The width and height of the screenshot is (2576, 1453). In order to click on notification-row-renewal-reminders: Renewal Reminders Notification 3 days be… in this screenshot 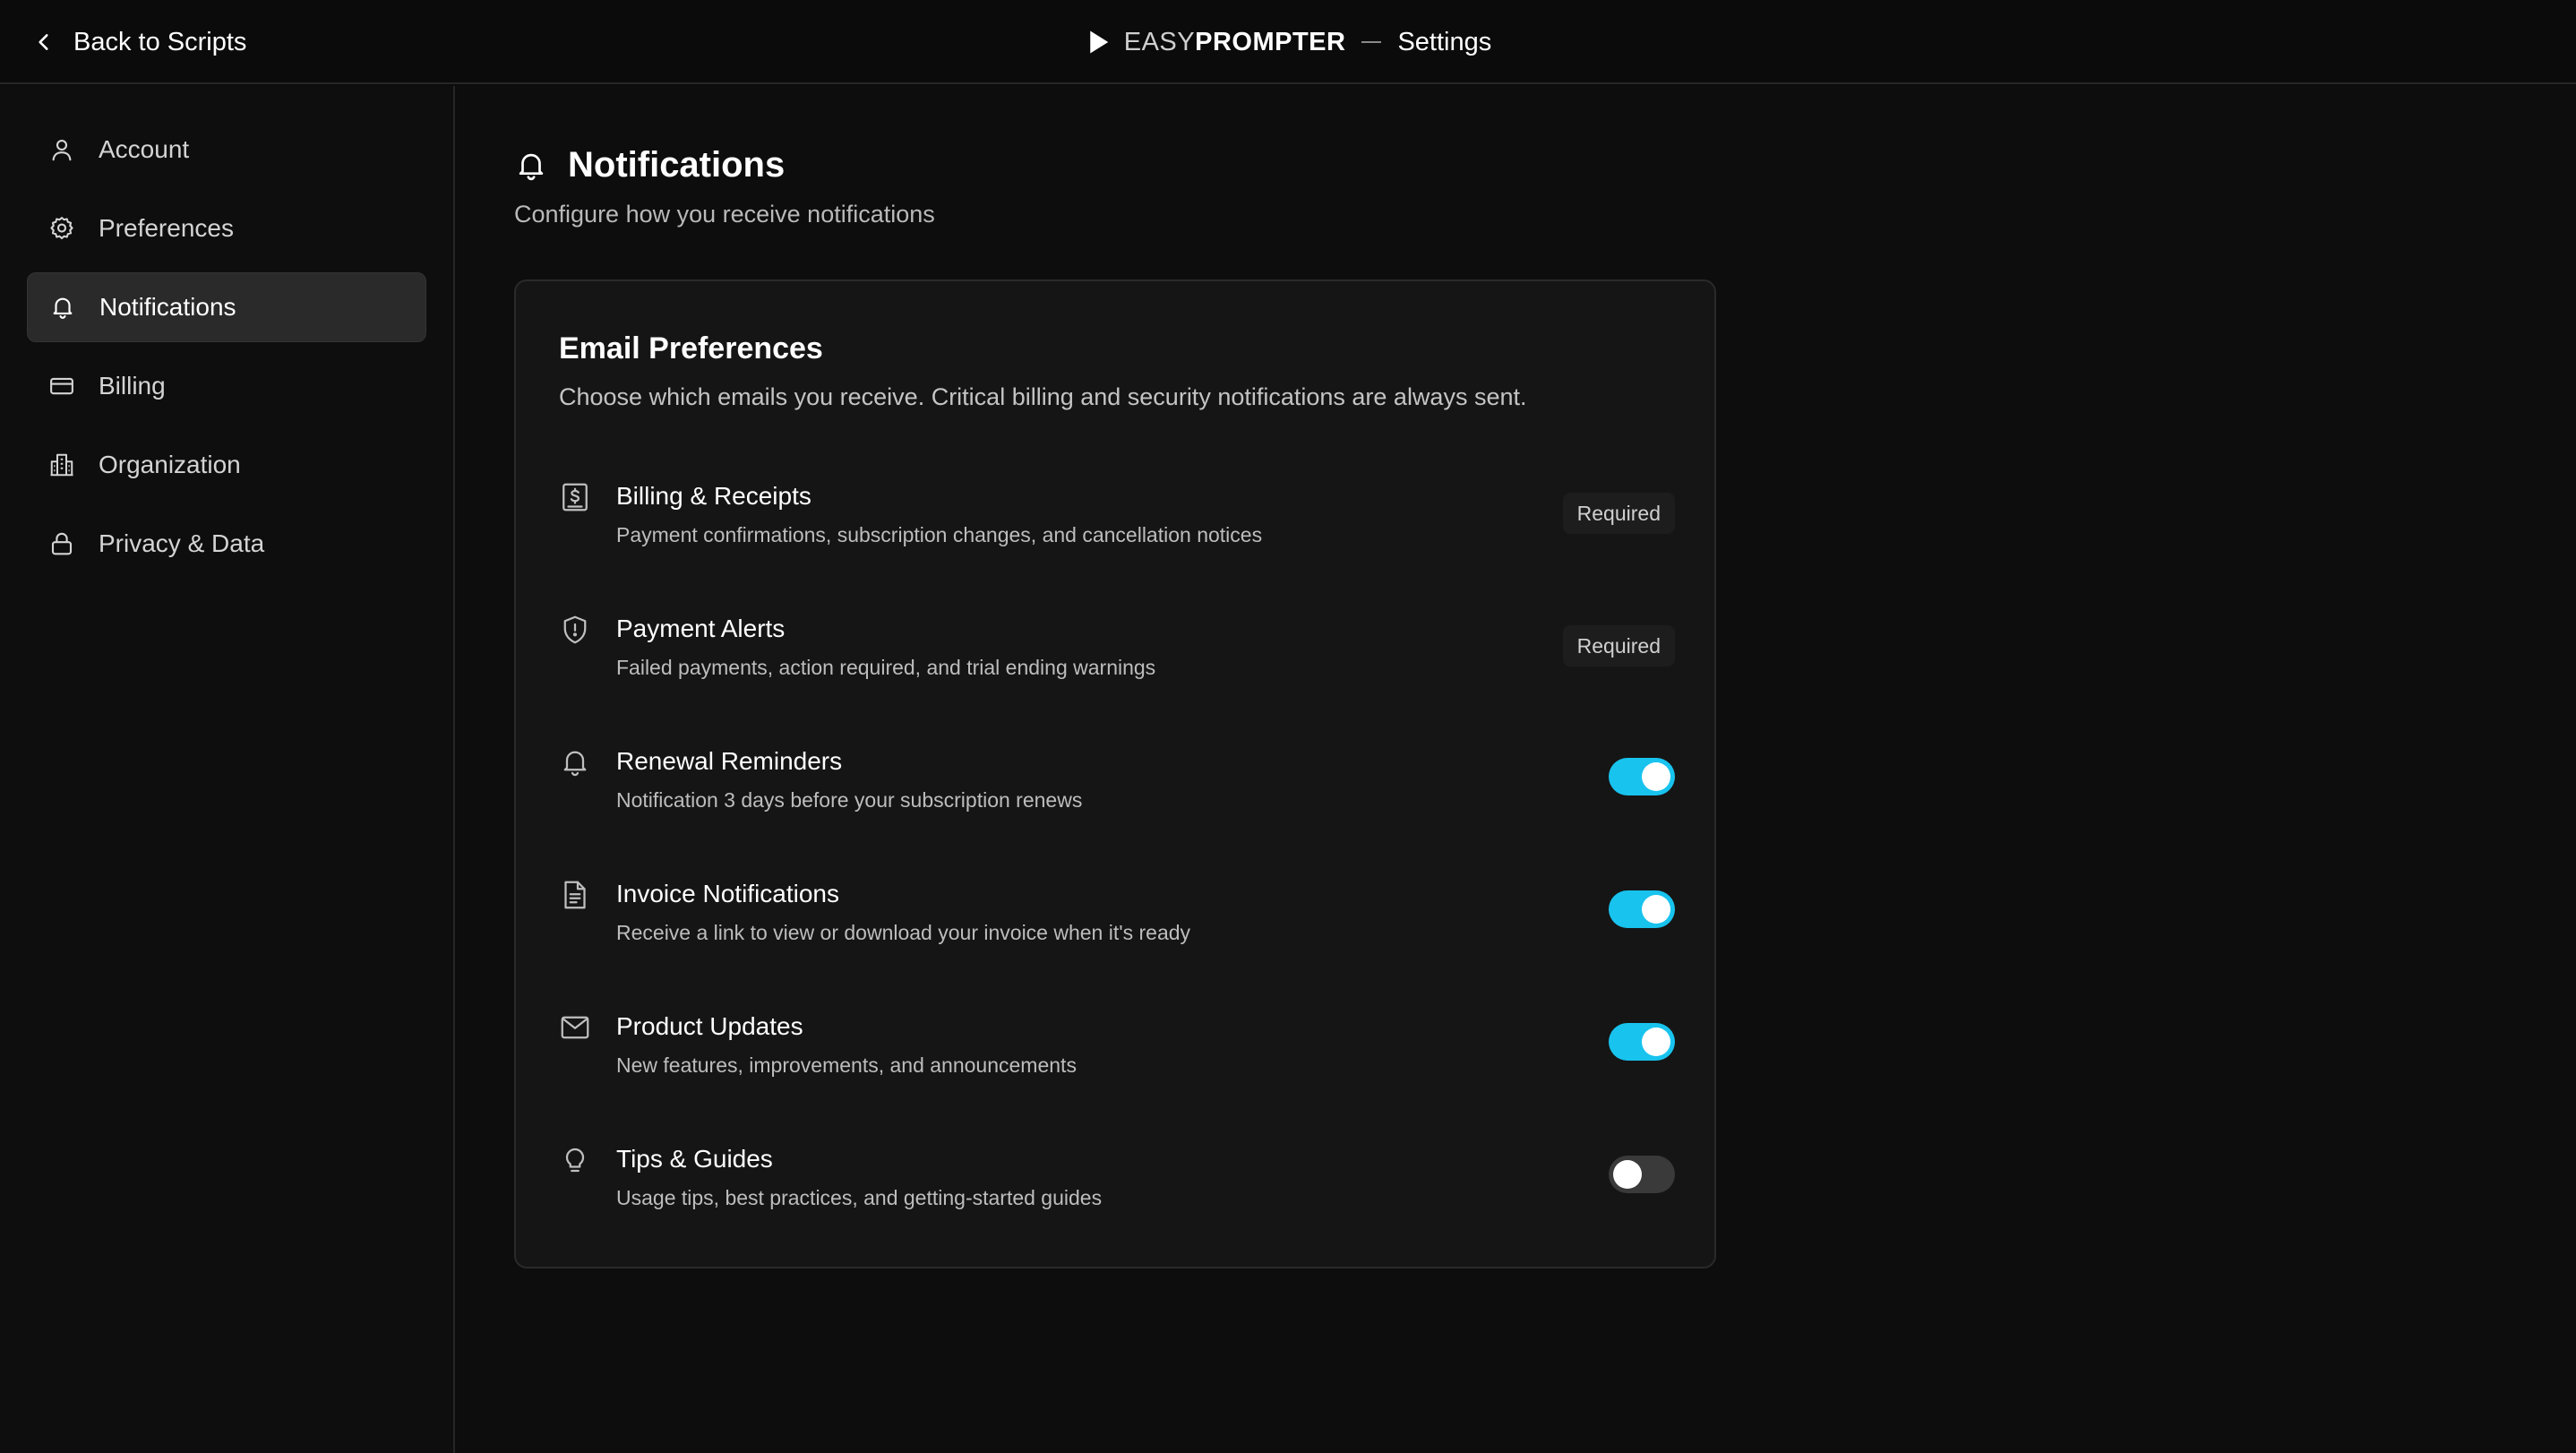, I will do `click(1117, 792)`.